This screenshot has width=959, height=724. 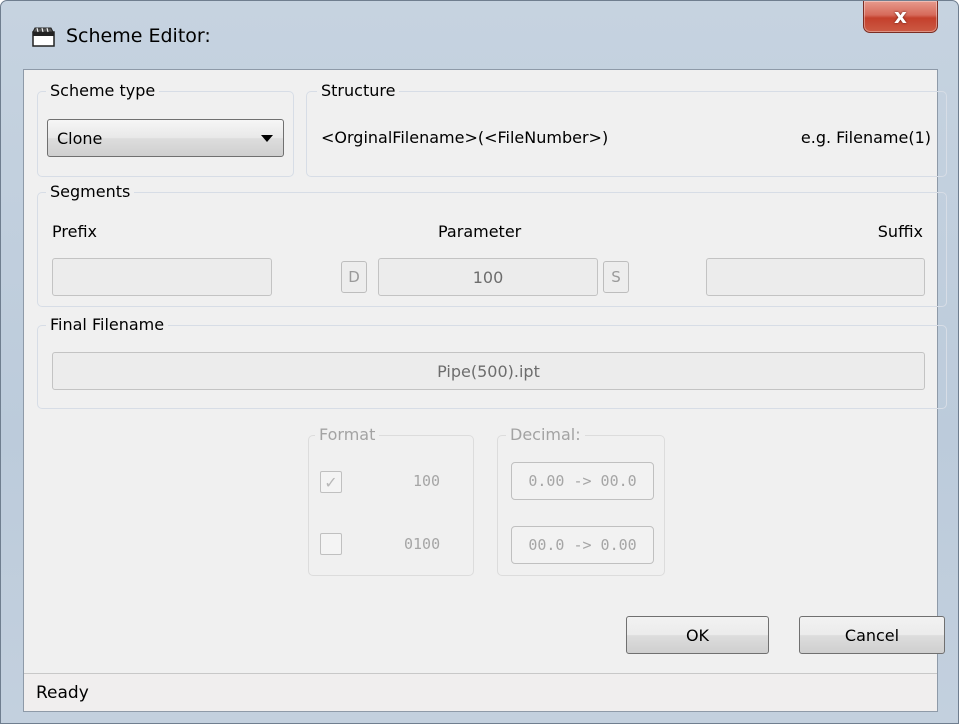 What do you see at coordinates (347, 434) in the screenshot?
I see `format-label: Format` at bounding box center [347, 434].